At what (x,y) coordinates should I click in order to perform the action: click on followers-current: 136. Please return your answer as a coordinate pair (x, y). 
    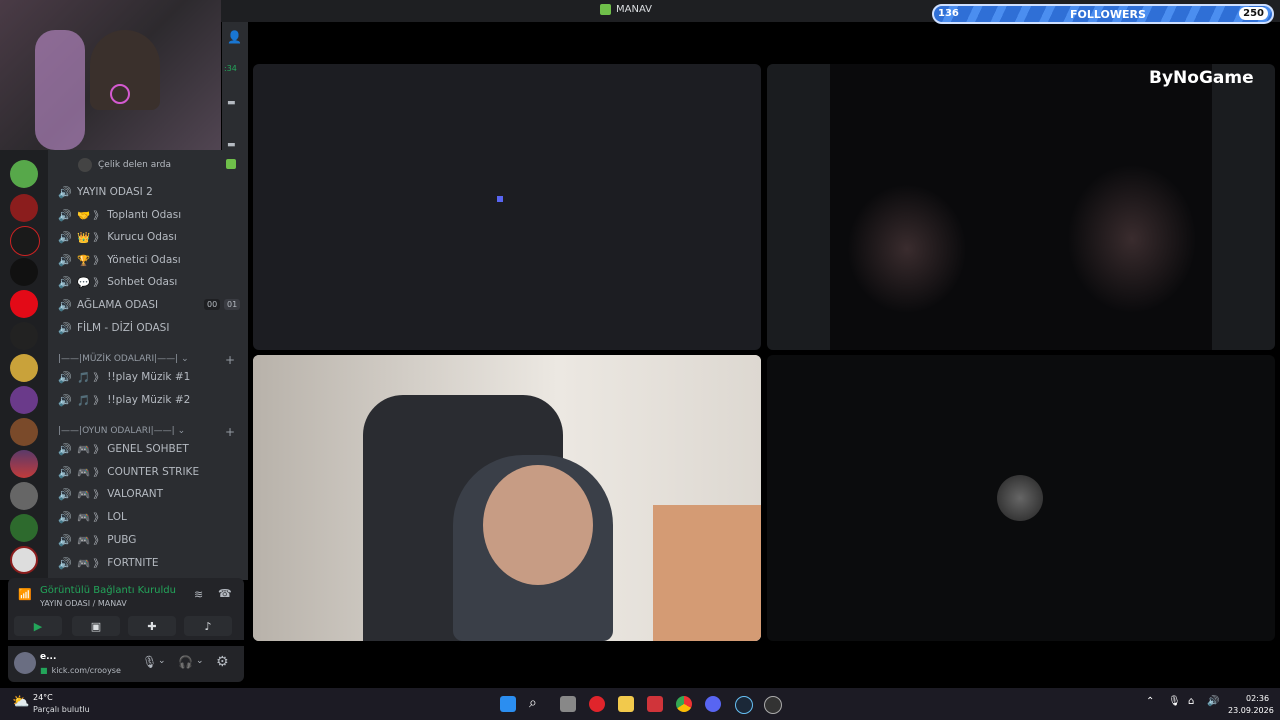
    Looking at the image, I should click on (948, 13).